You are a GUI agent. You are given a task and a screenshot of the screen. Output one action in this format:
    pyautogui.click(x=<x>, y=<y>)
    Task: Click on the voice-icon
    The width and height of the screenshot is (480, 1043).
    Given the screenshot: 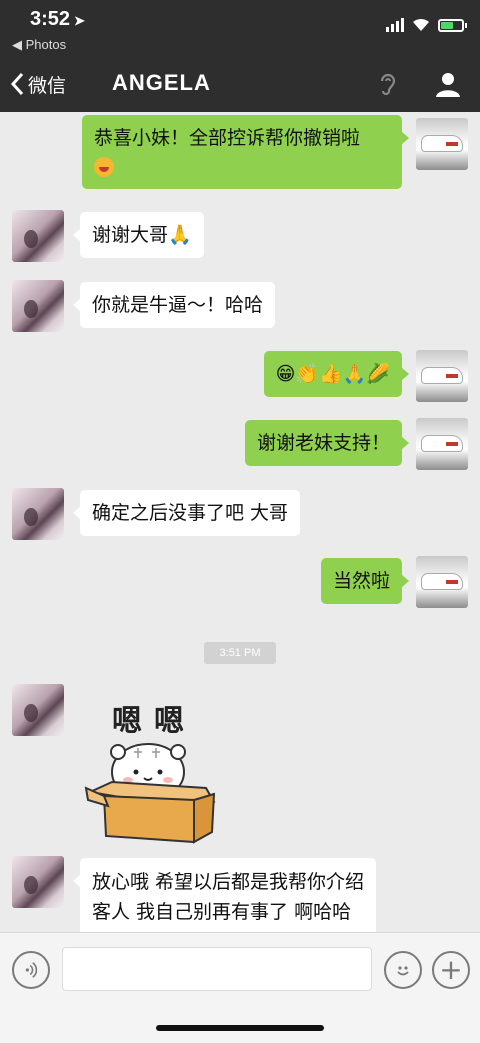 What is the action you would take?
    pyautogui.click(x=31, y=970)
    